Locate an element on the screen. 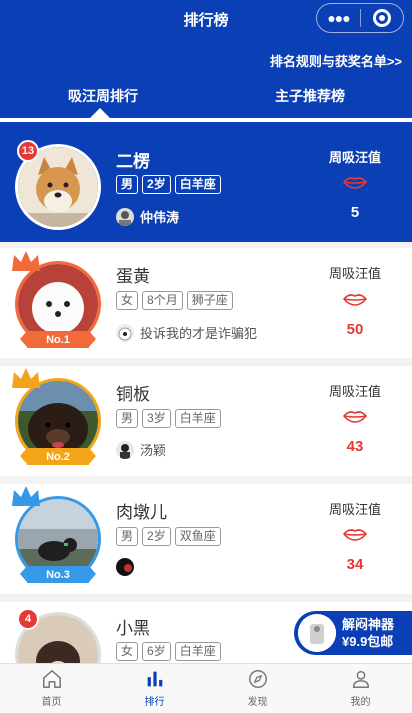 The image size is (412, 713). active-tab-indicator is located at coordinates (100, 113).